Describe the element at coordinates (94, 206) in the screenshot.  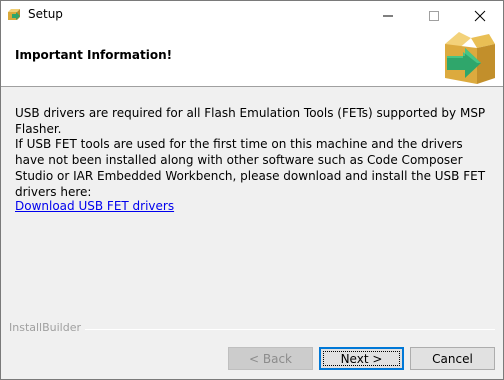
I see `download-usb-fet-drivers-link: Download USB FET drivers` at that location.